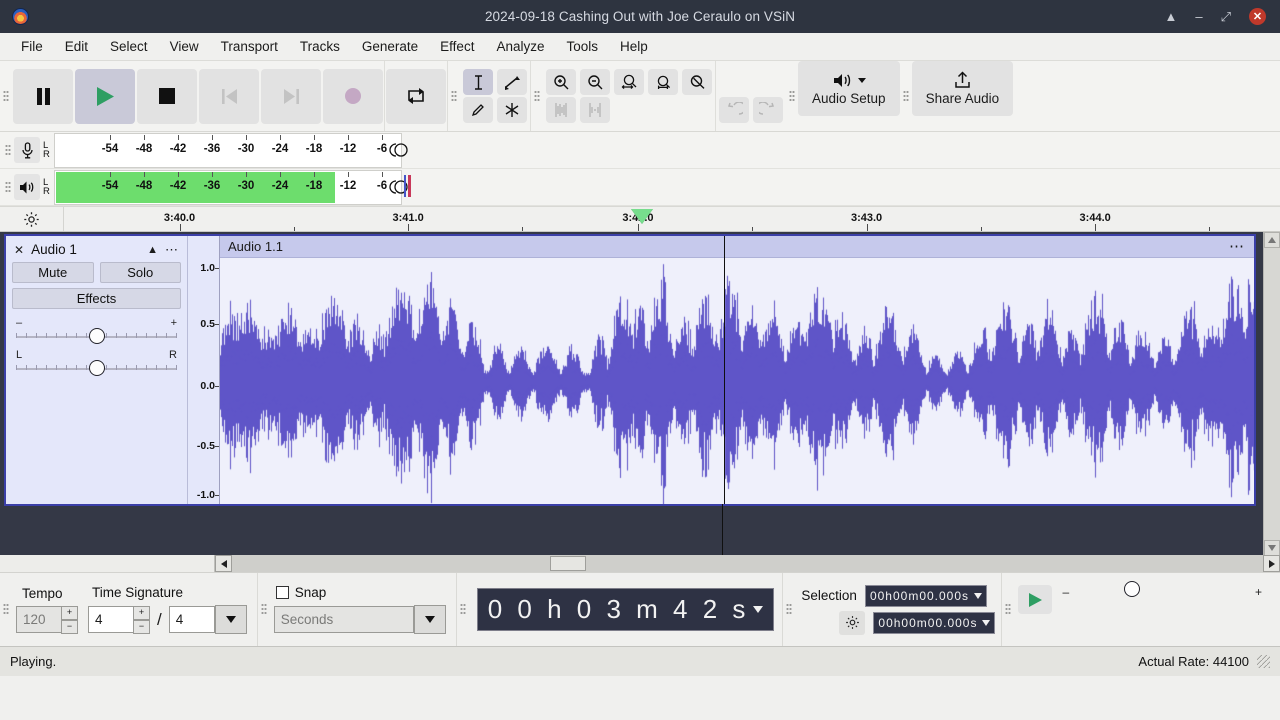 Image resolution: width=1280 pixels, height=720 pixels. Describe the element at coordinates (27, 187) in the screenshot. I see `speaker-icon` at that location.